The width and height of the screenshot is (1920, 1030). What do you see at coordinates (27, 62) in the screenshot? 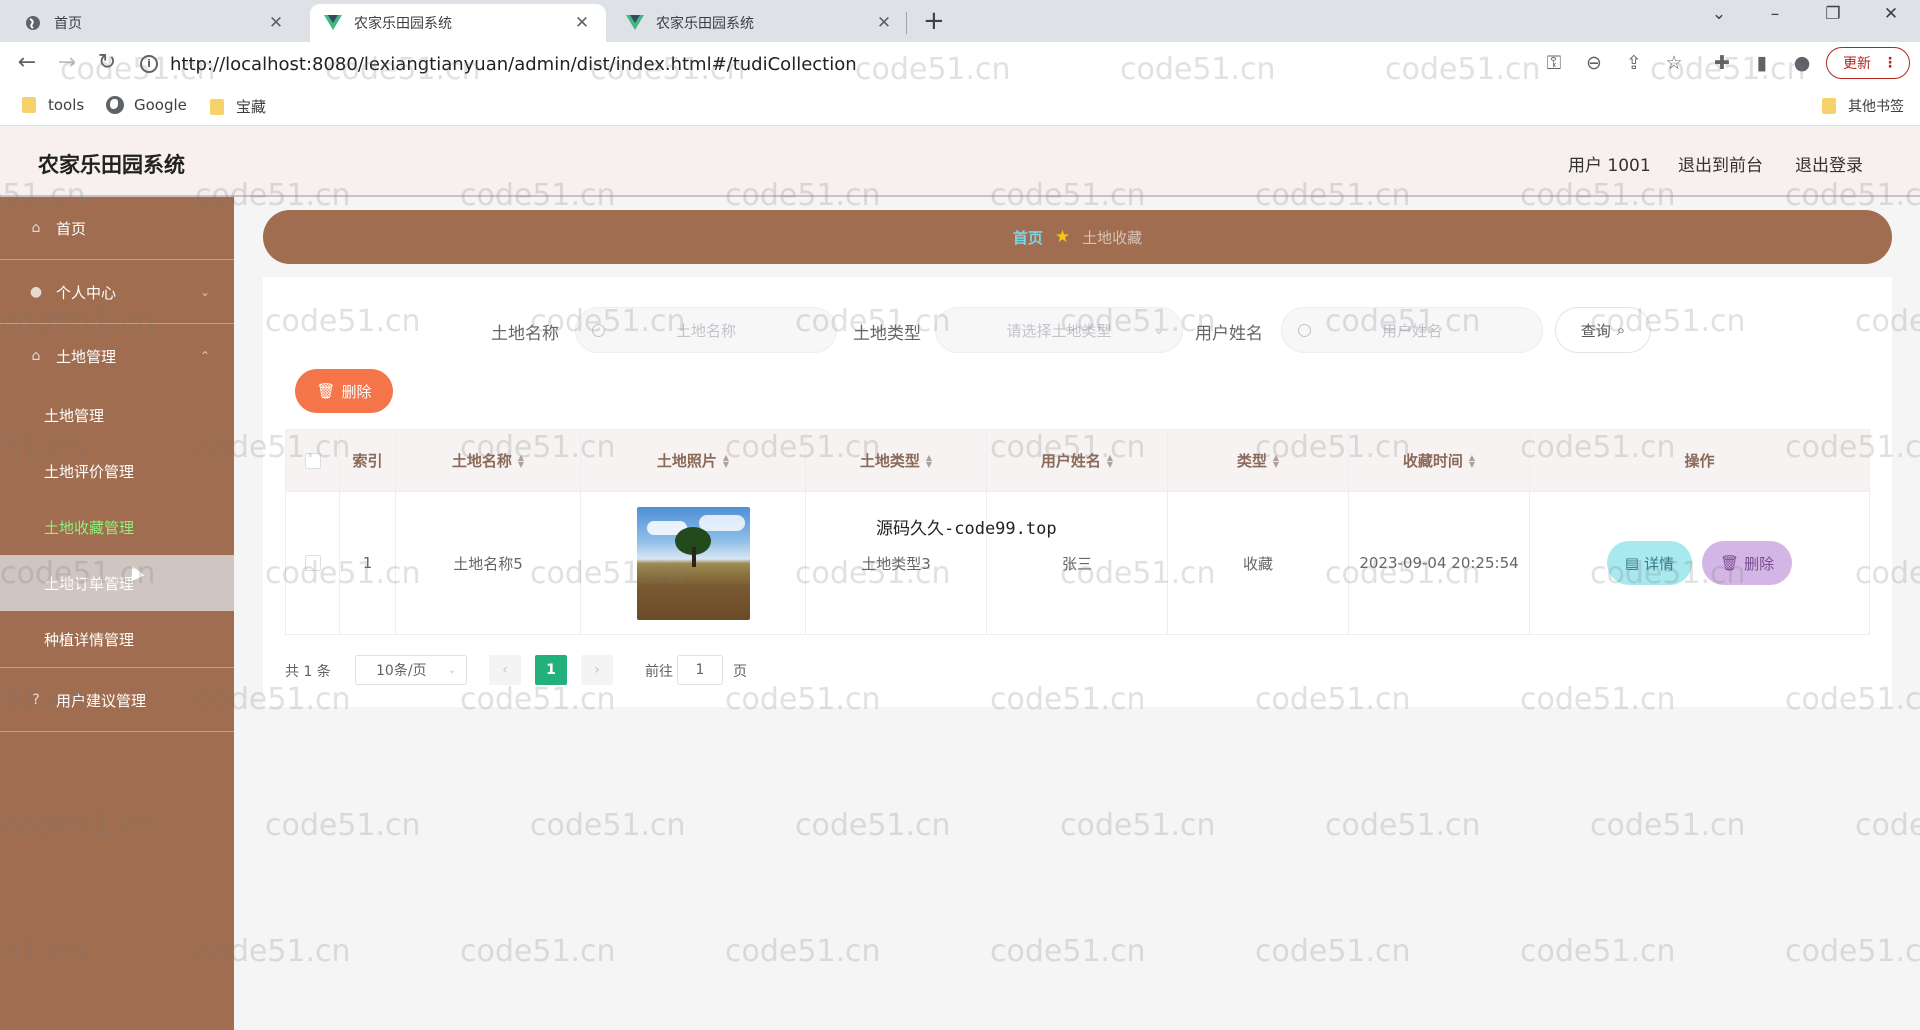
I see `back-icon: ←` at bounding box center [27, 62].